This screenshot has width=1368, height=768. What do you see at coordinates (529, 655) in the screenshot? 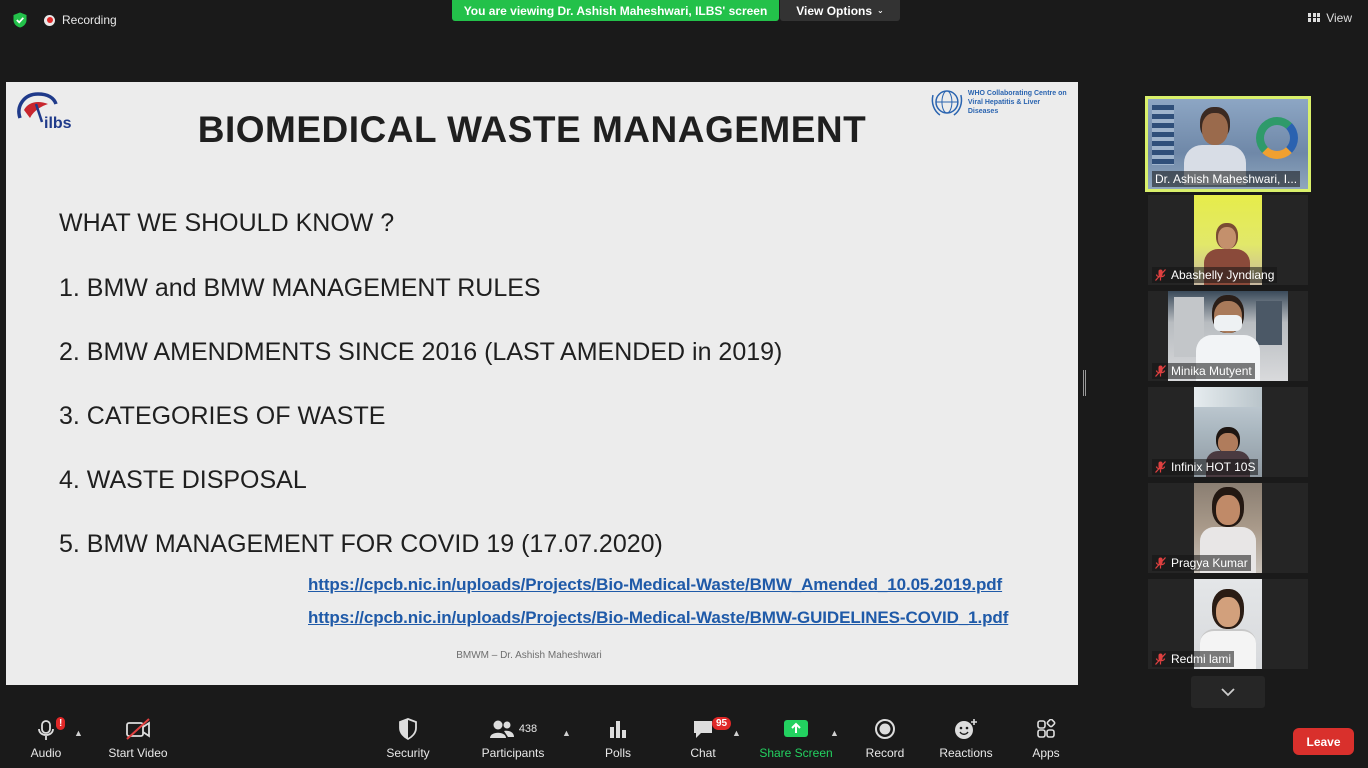
I see `slide-footer: BMWM – Dr. Ashish Maheshwari` at bounding box center [529, 655].